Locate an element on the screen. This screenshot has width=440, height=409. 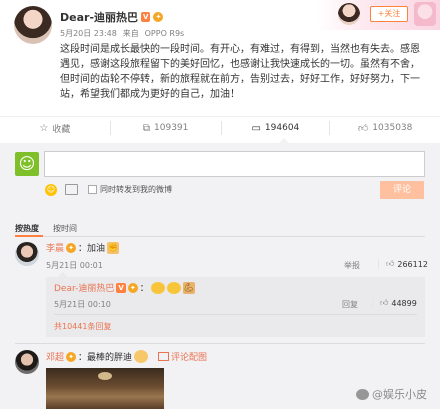
follow-avatar is located at coordinates (349, 14).